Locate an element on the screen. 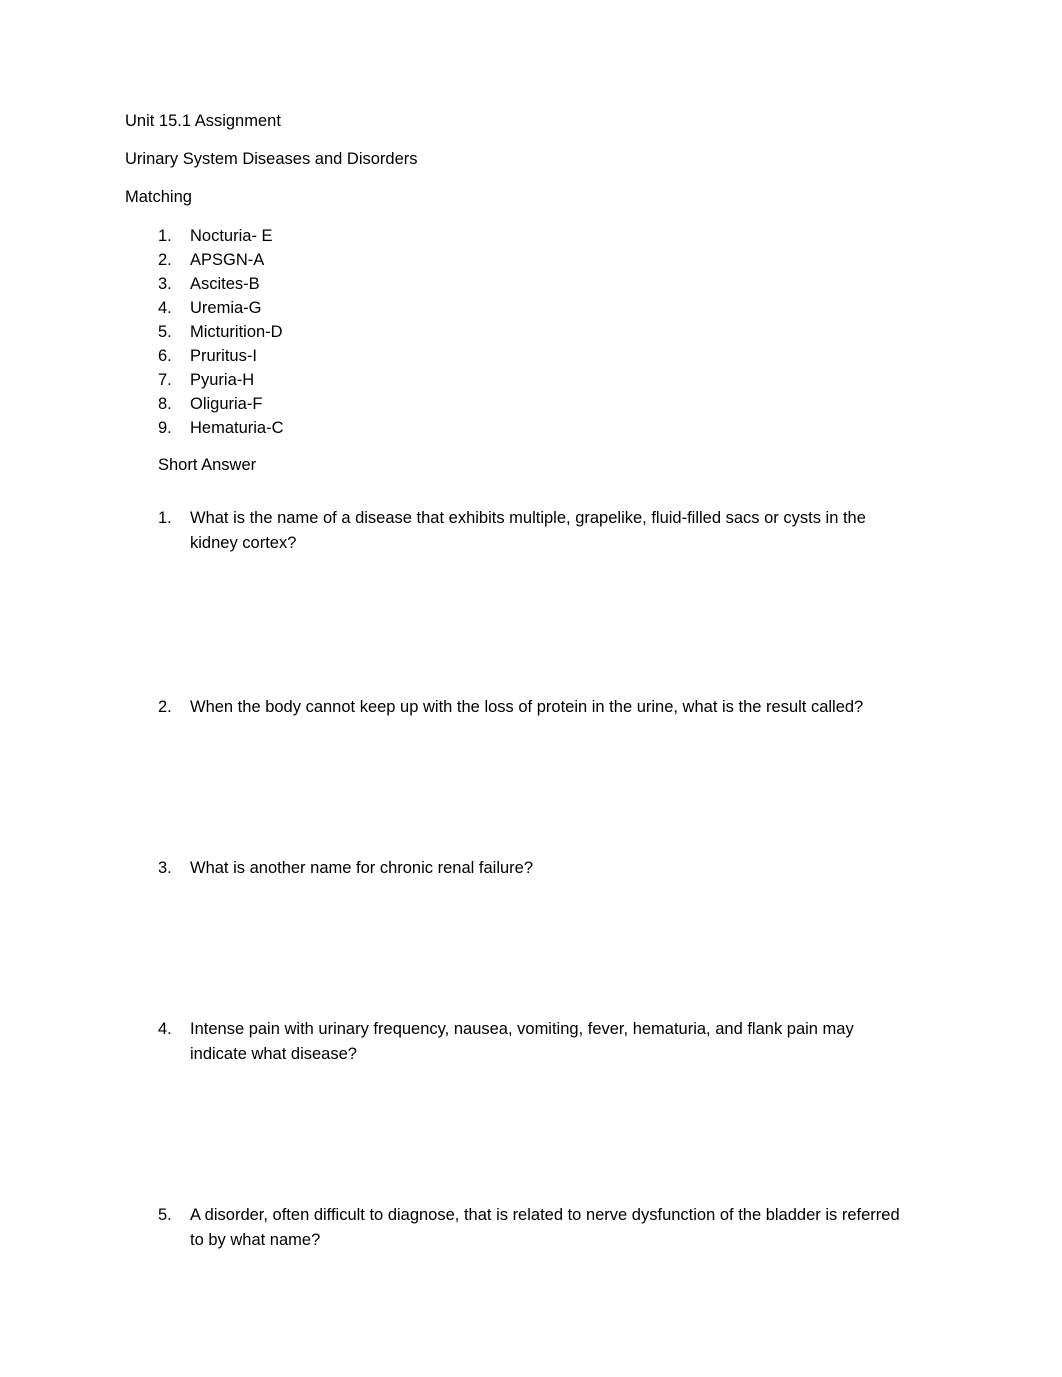  matching-item-label: Oliguria-F is located at coordinates (226, 404).